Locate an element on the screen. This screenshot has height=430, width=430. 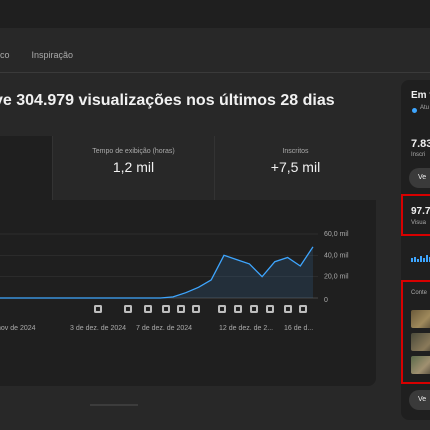
content-section-label: Conte is located at coordinates (419, 293).